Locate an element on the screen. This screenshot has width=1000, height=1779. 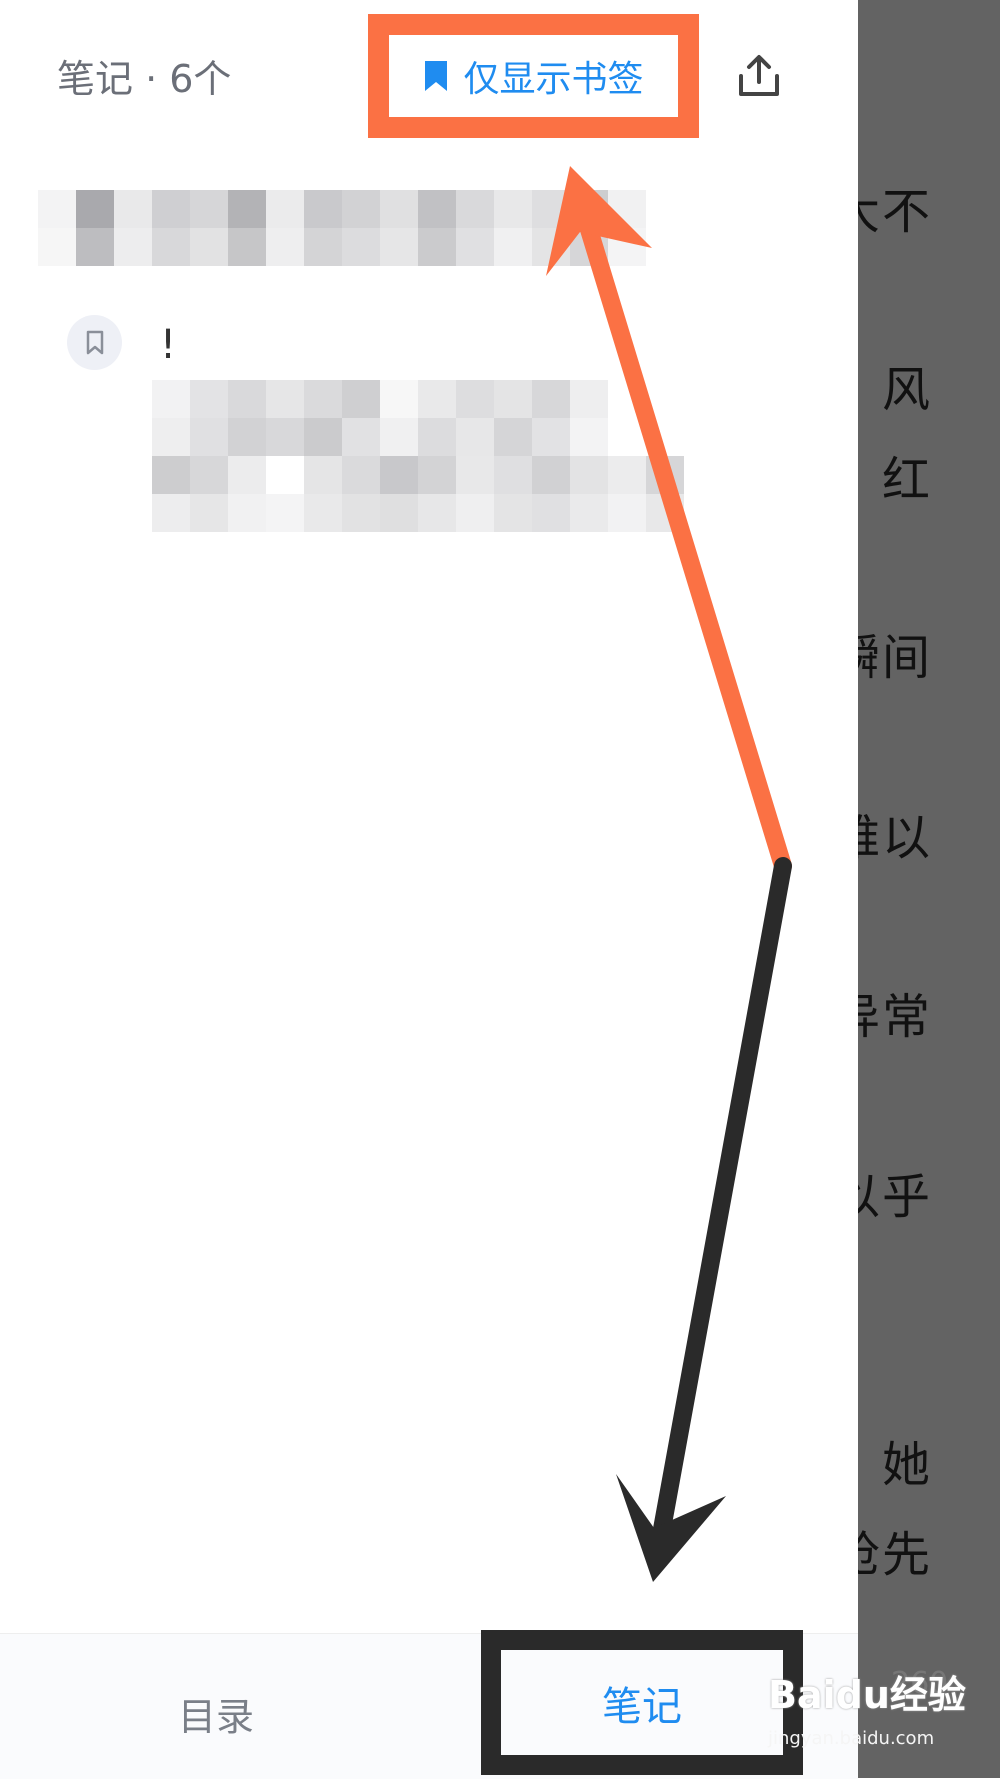
note-title: ! is located at coordinates (168, 345).